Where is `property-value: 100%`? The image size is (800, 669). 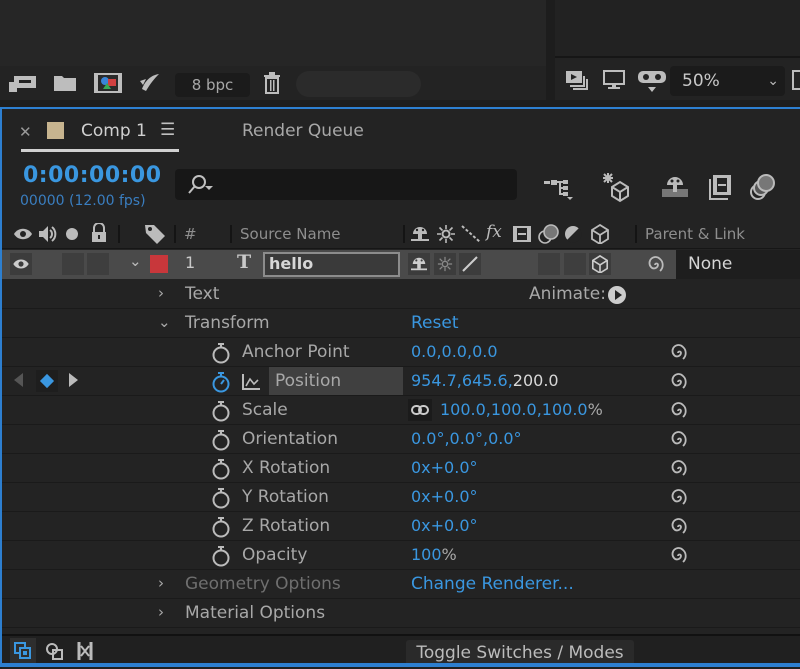 property-value: 100% is located at coordinates (434, 554).